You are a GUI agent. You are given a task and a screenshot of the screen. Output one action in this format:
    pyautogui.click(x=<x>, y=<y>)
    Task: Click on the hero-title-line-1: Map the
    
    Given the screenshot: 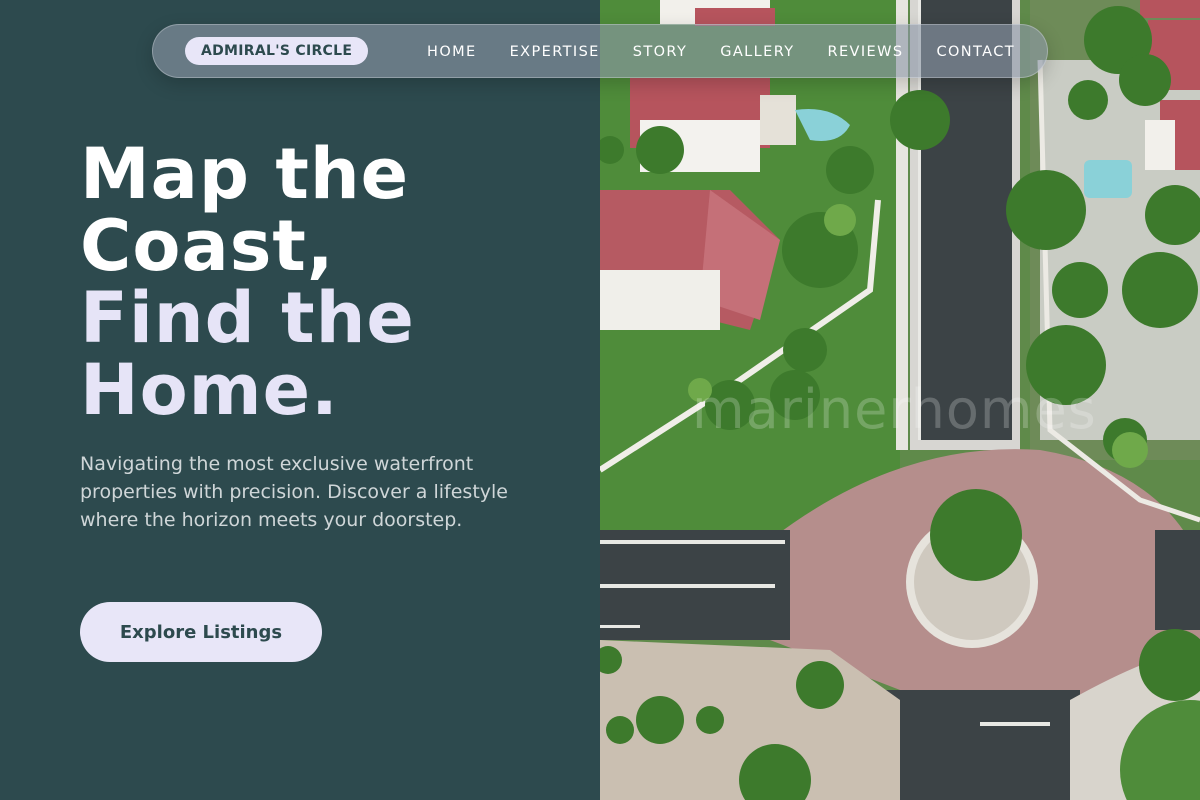 What is the action you would take?
    pyautogui.click(x=245, y=174)
    